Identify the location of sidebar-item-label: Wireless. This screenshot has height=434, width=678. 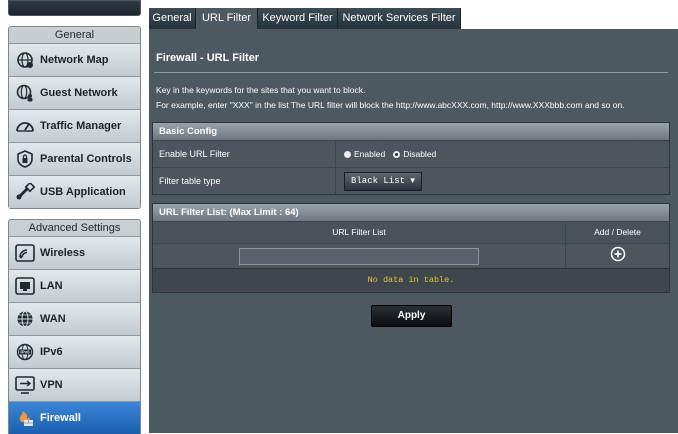
(63, 253).